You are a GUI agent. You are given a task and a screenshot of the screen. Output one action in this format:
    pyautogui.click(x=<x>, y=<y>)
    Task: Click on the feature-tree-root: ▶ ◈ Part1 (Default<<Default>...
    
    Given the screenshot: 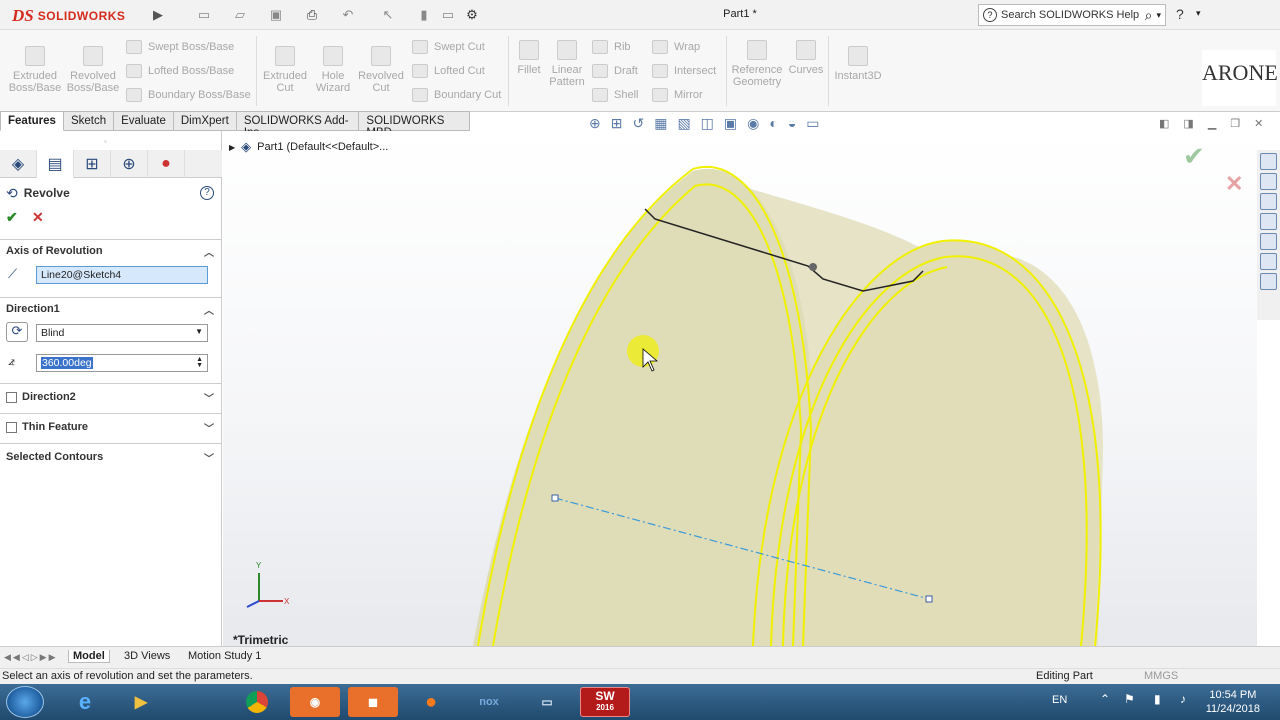 What is the action you would take?
    pyautogui.click(x=308, y=147)
    